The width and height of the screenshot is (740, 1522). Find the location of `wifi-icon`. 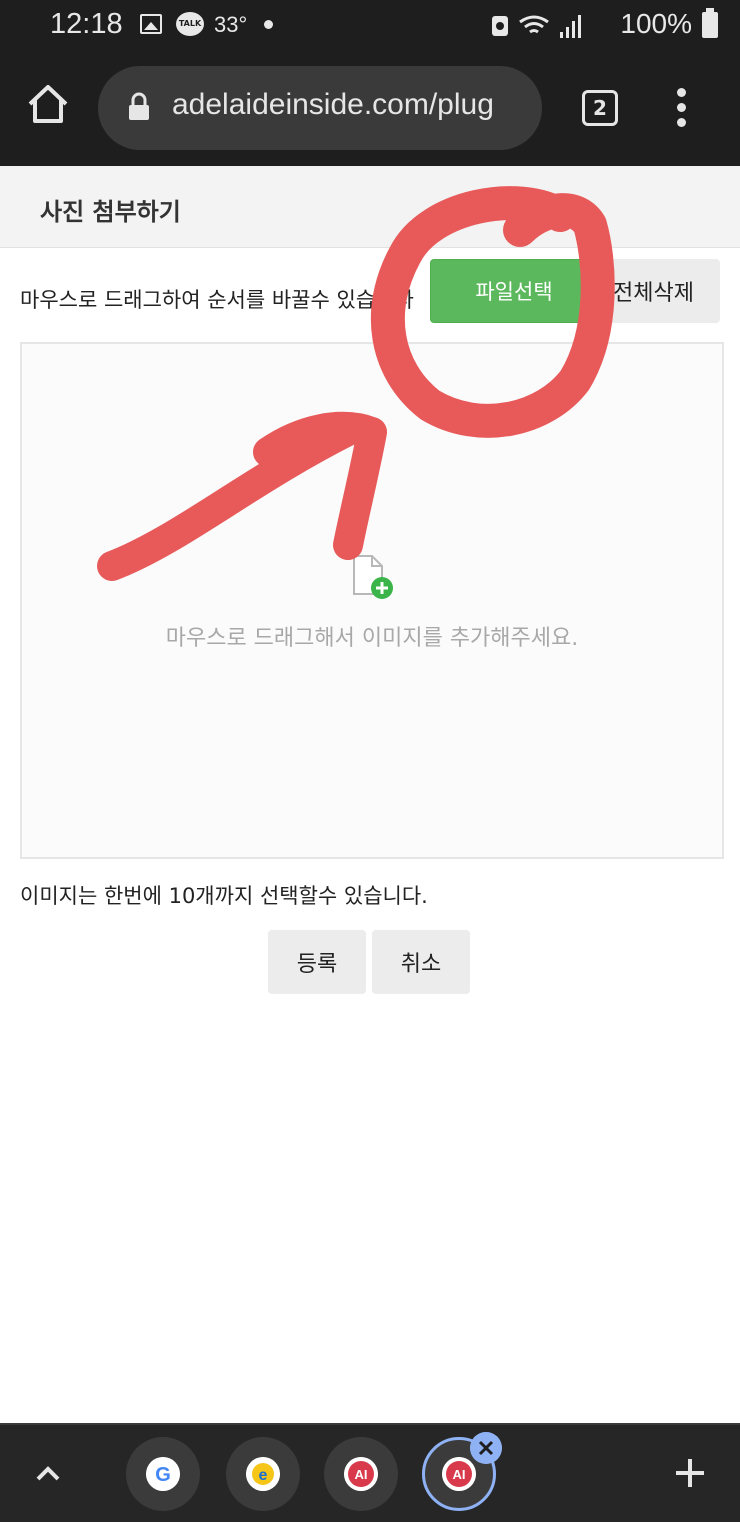

wifi-icon is located at coordinates (534, 24).